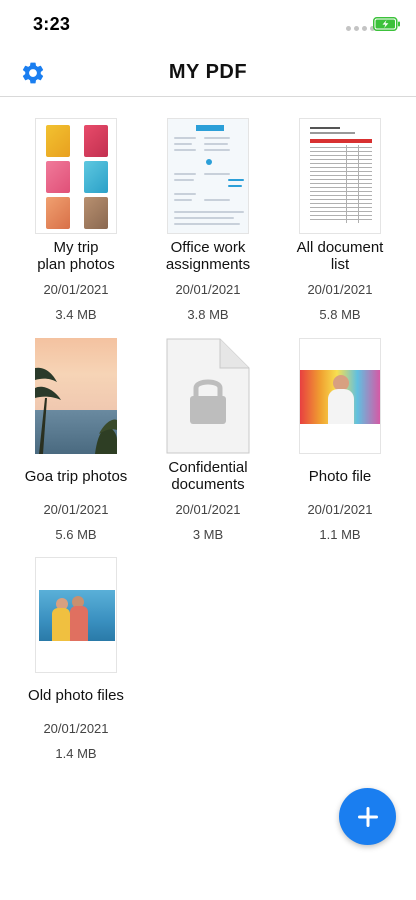  What do you see at coordinates (208, 256) in the screenshot?
I see `file-name: Office work assignments` at bounding box center [208, 256].